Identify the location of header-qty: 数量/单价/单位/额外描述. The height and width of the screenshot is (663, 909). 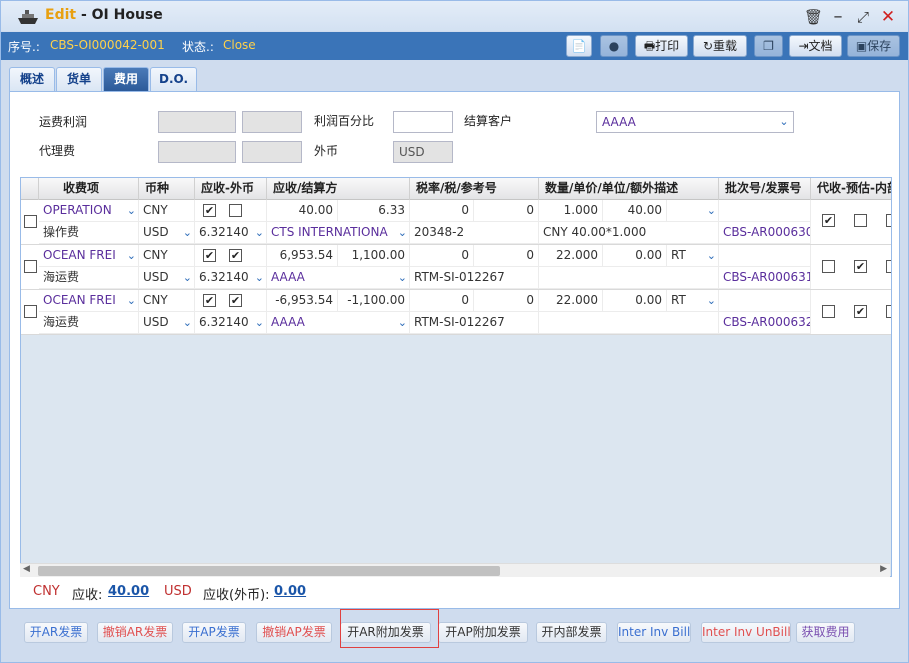
(629, 189).